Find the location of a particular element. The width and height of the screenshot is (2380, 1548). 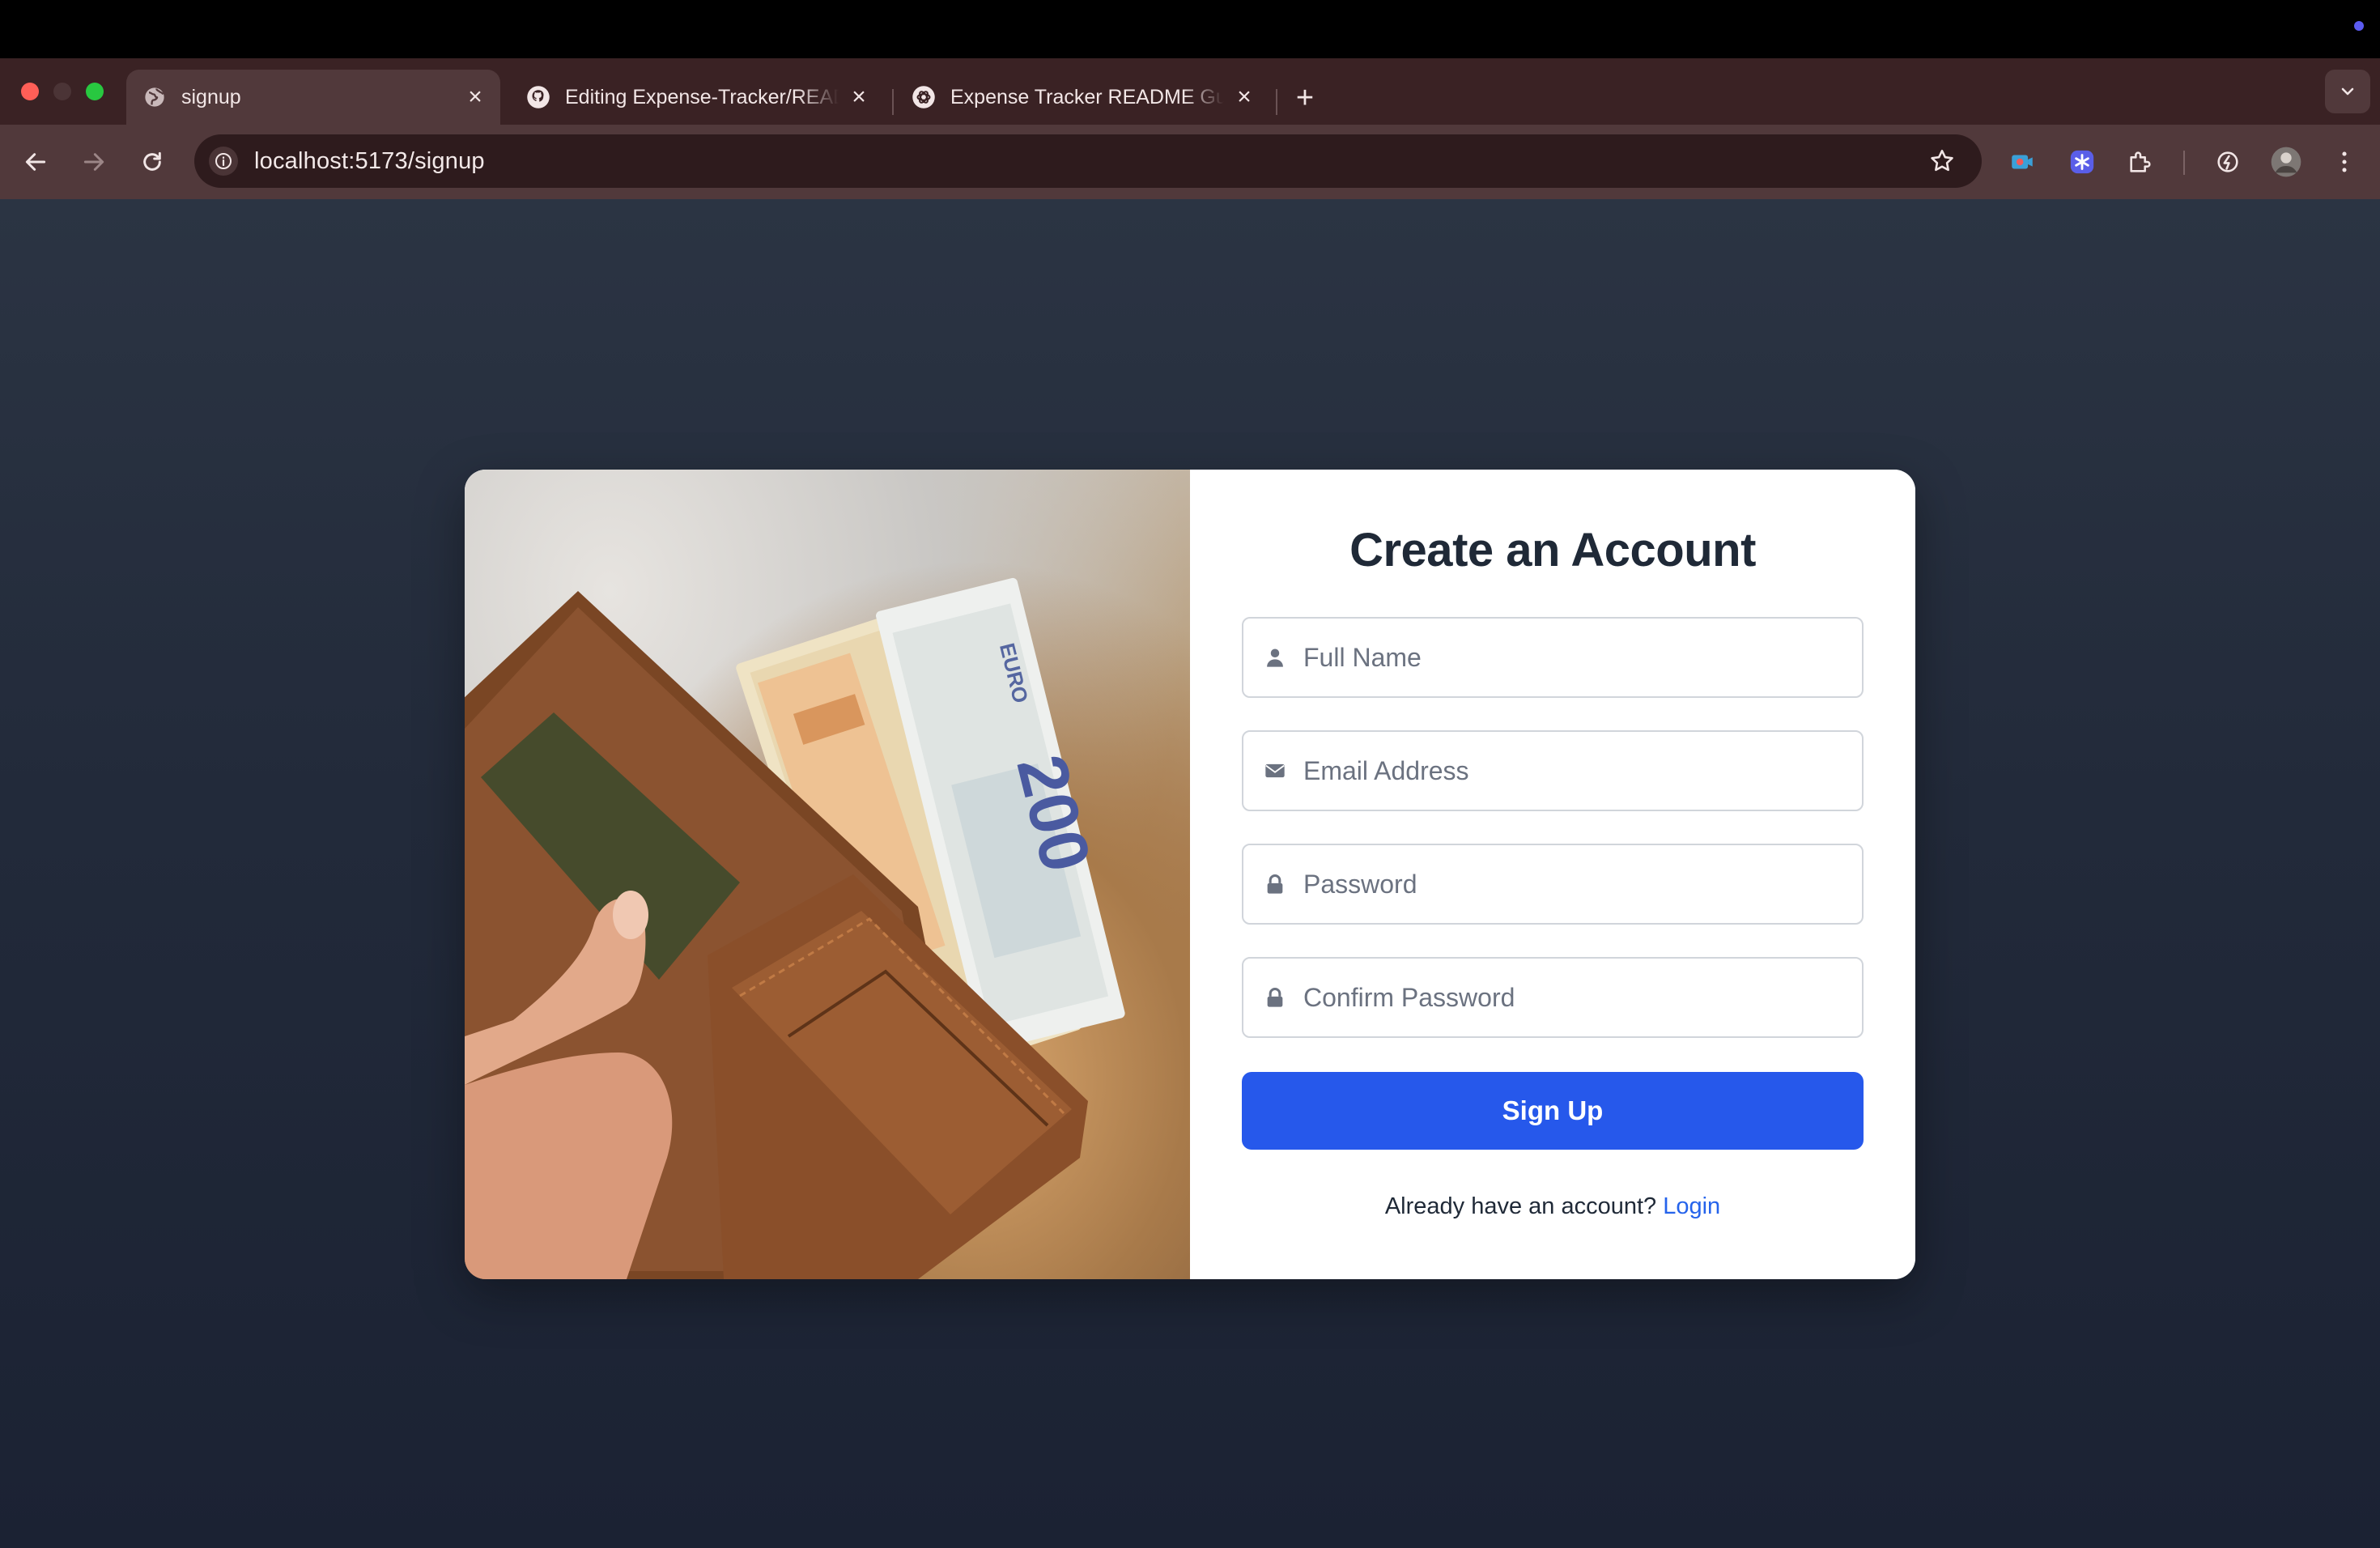

chevron-down-icon is located at coordinates (2347, 92).